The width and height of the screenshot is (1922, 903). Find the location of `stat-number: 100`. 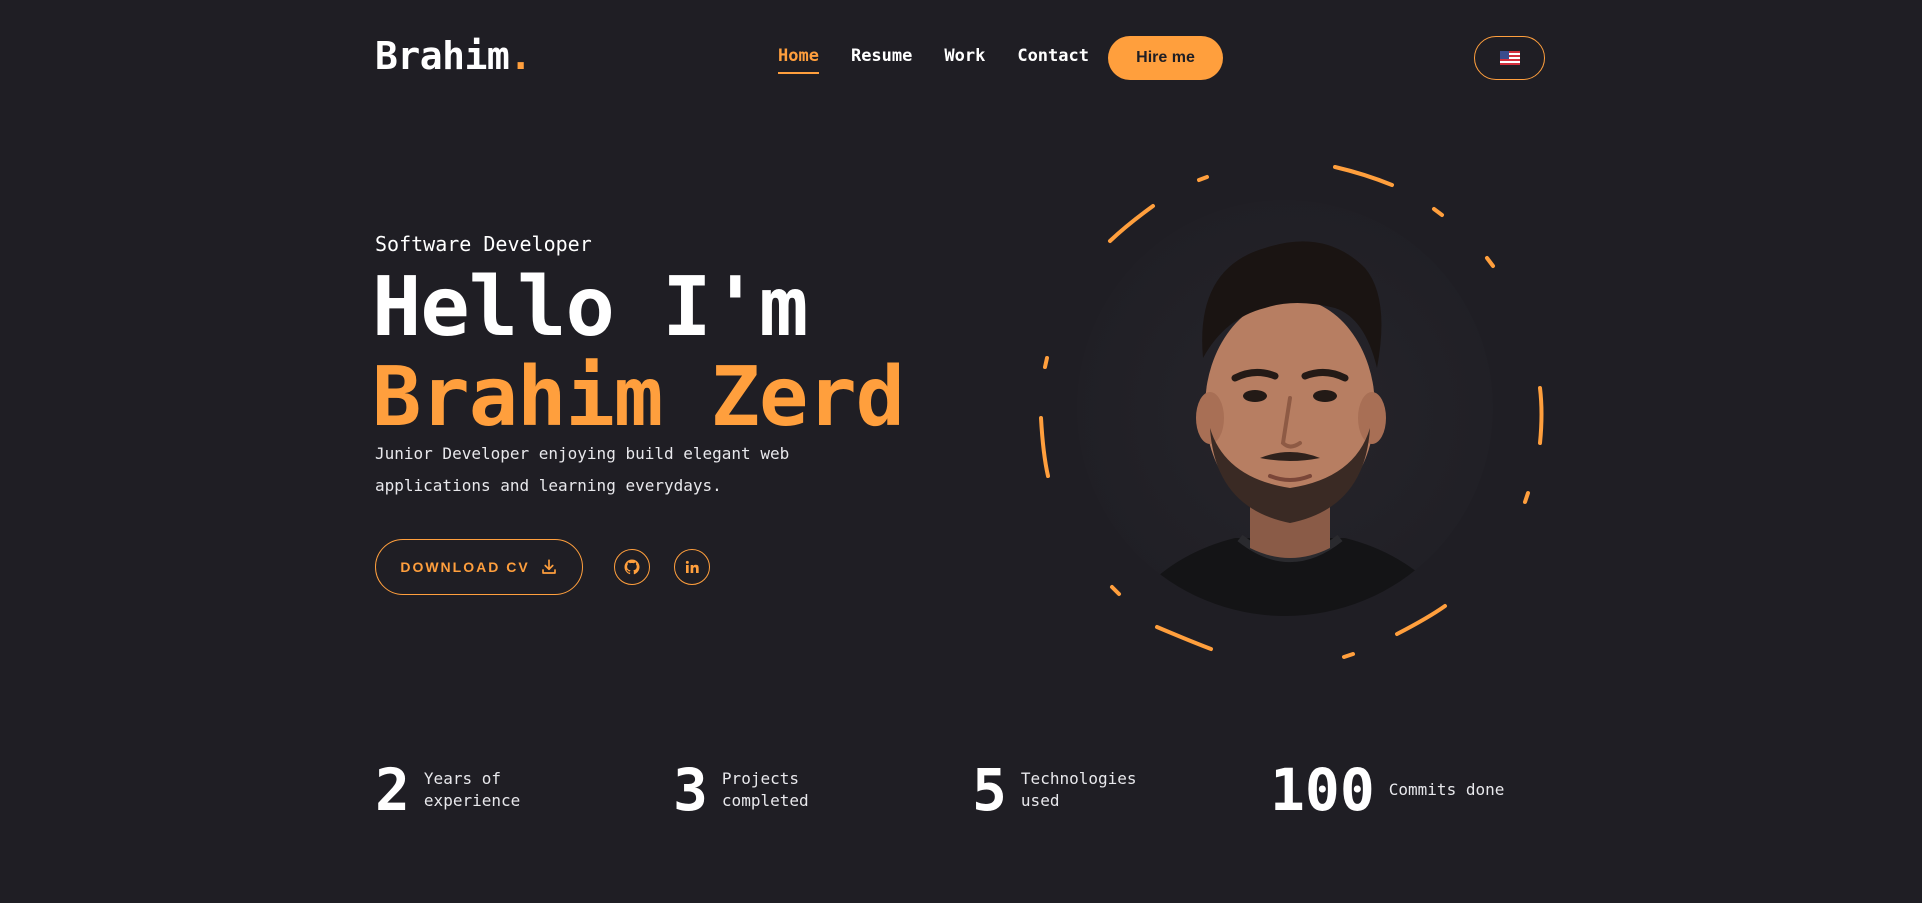

stat-number: 100 is located at coordinates (1322, 790).